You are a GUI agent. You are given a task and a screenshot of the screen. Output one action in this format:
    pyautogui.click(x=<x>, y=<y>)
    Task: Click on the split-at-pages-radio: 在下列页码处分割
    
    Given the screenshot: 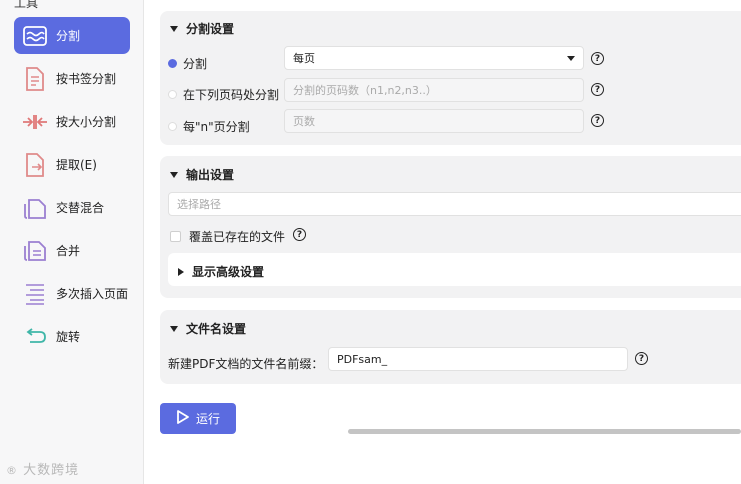 What is the action you would take?
    pyautogui.click(x=223, y=94)
    